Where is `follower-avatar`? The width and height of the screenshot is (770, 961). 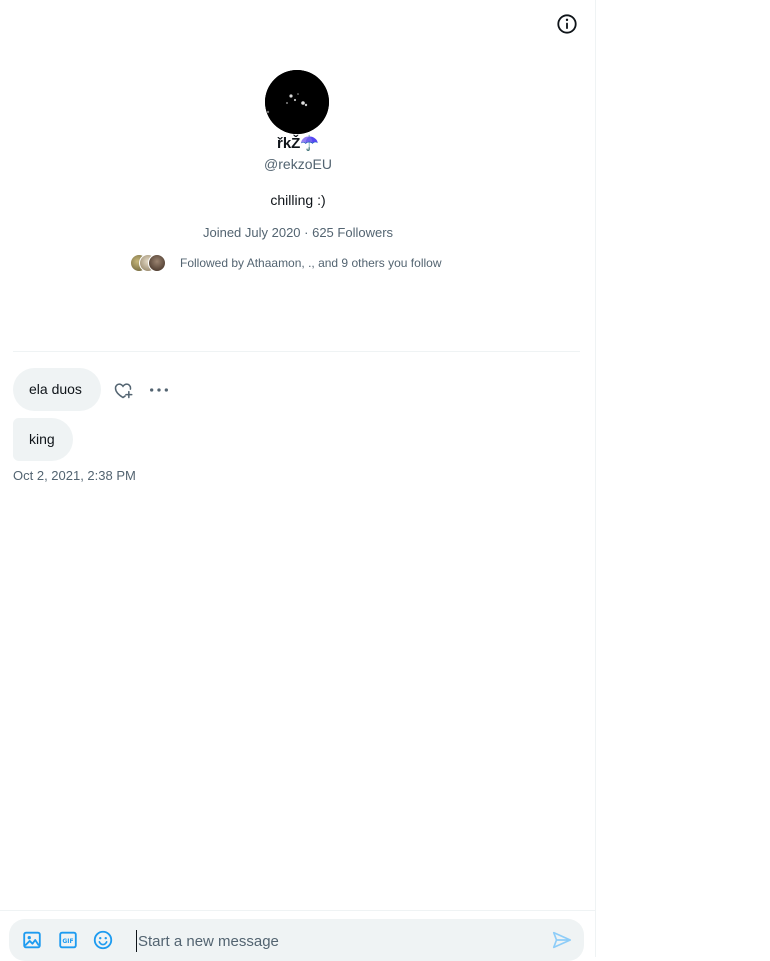
follower-avatar is located at coordinates (157, 263).